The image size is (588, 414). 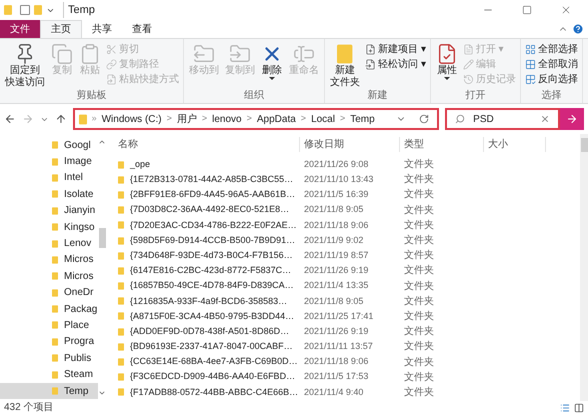 What do you see at coordinates (49, 309) in the screenshot?
I see `nav-item: Packag` at bounding box center [49, 309].